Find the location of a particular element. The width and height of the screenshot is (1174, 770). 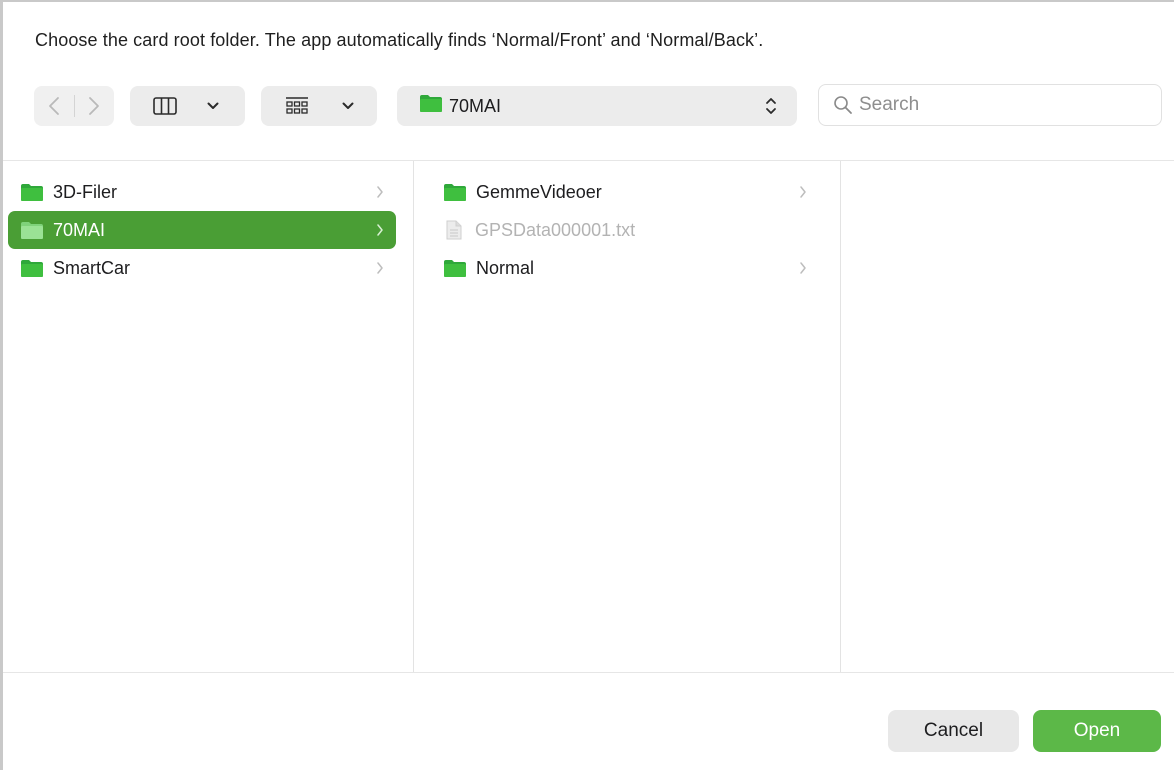

view-mode-button is located at coordinates (187, 106).